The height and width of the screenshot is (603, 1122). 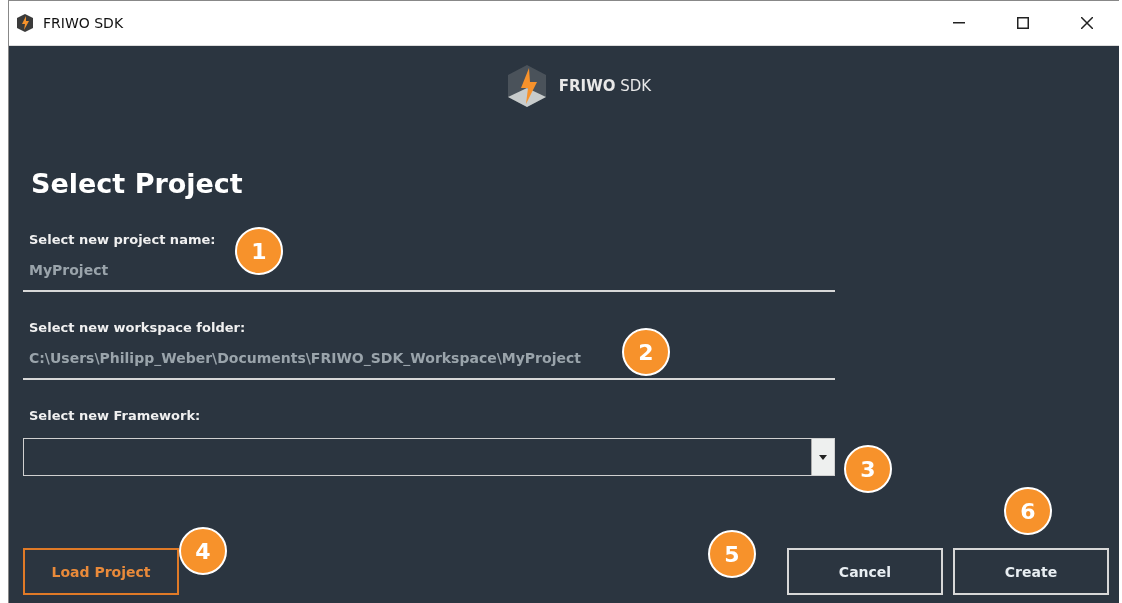 I want to click on number-badge: 6, so click(x=1028, y=511).